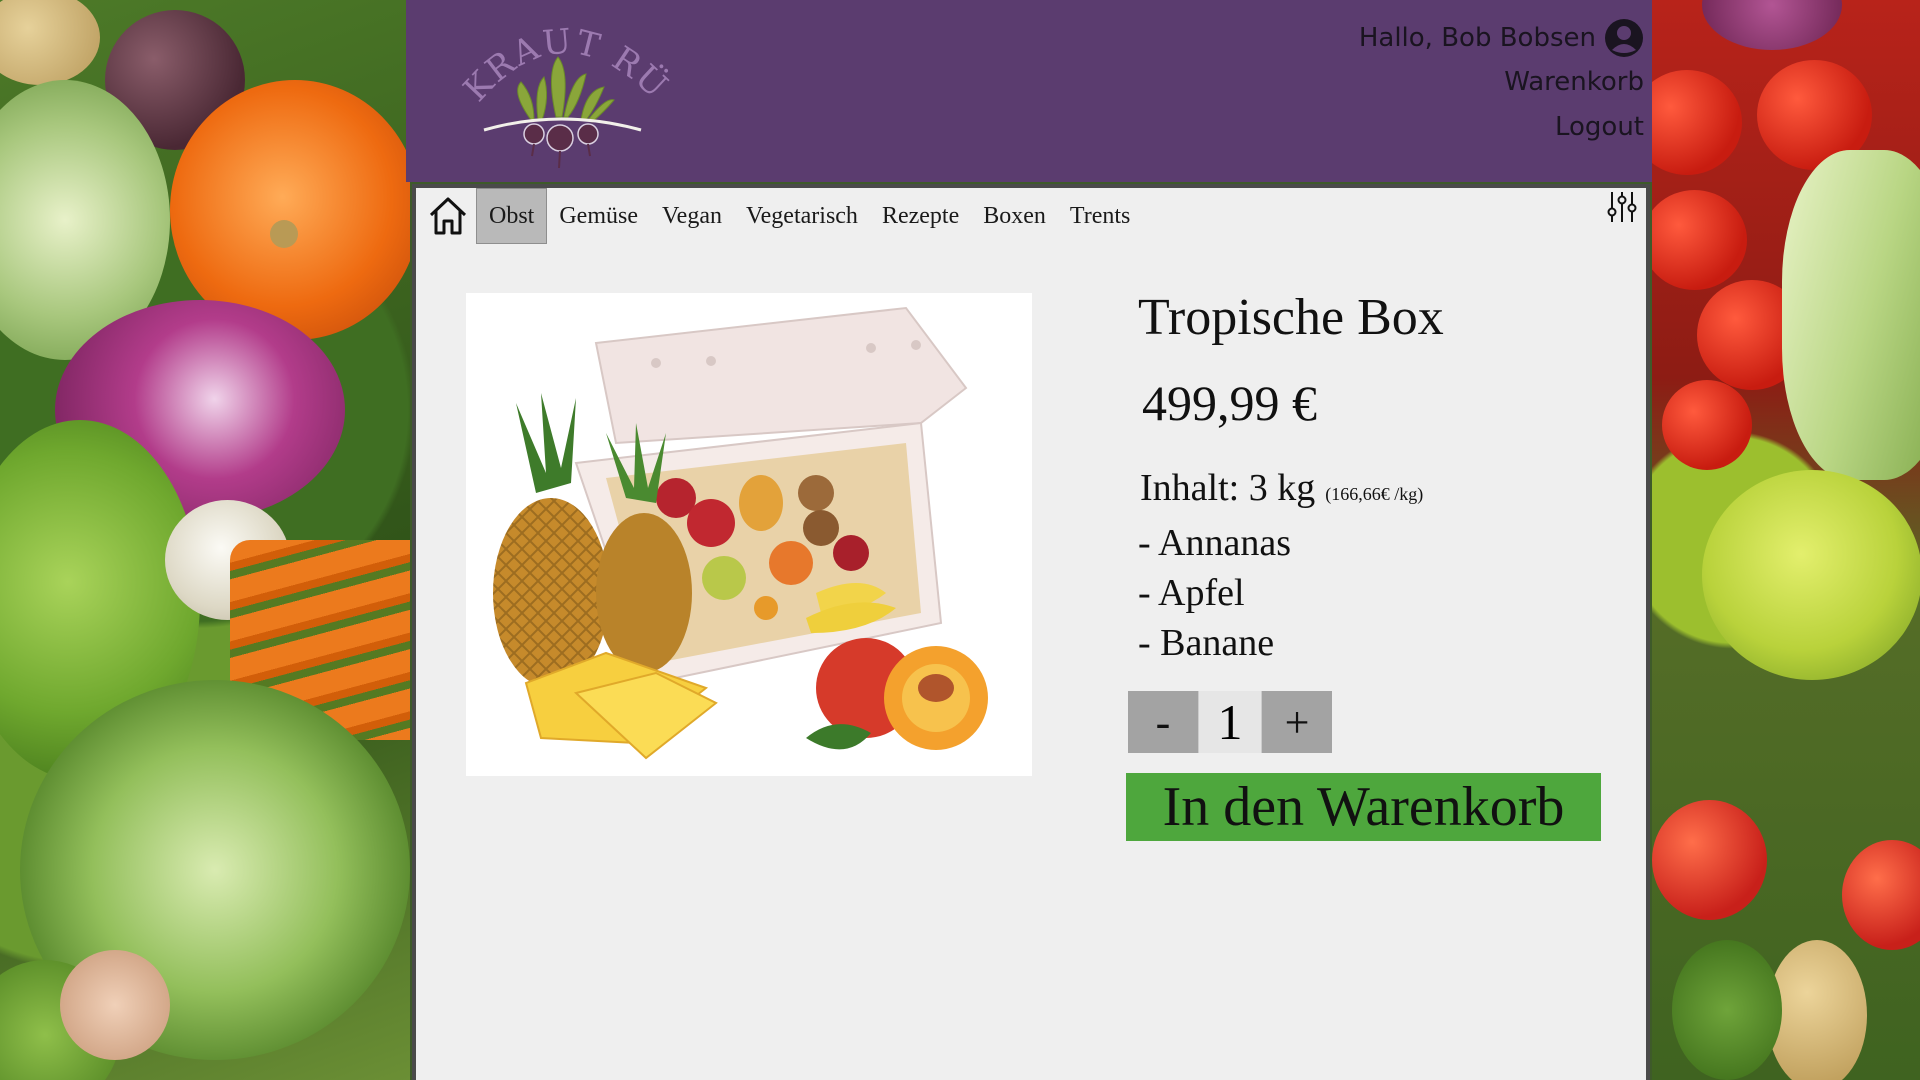 This screenshot has width=1920, height=1080. Describe the element at coordinates (692, 216) in the screenshot. I see `nav-item-vegan: Vegan` at that location.